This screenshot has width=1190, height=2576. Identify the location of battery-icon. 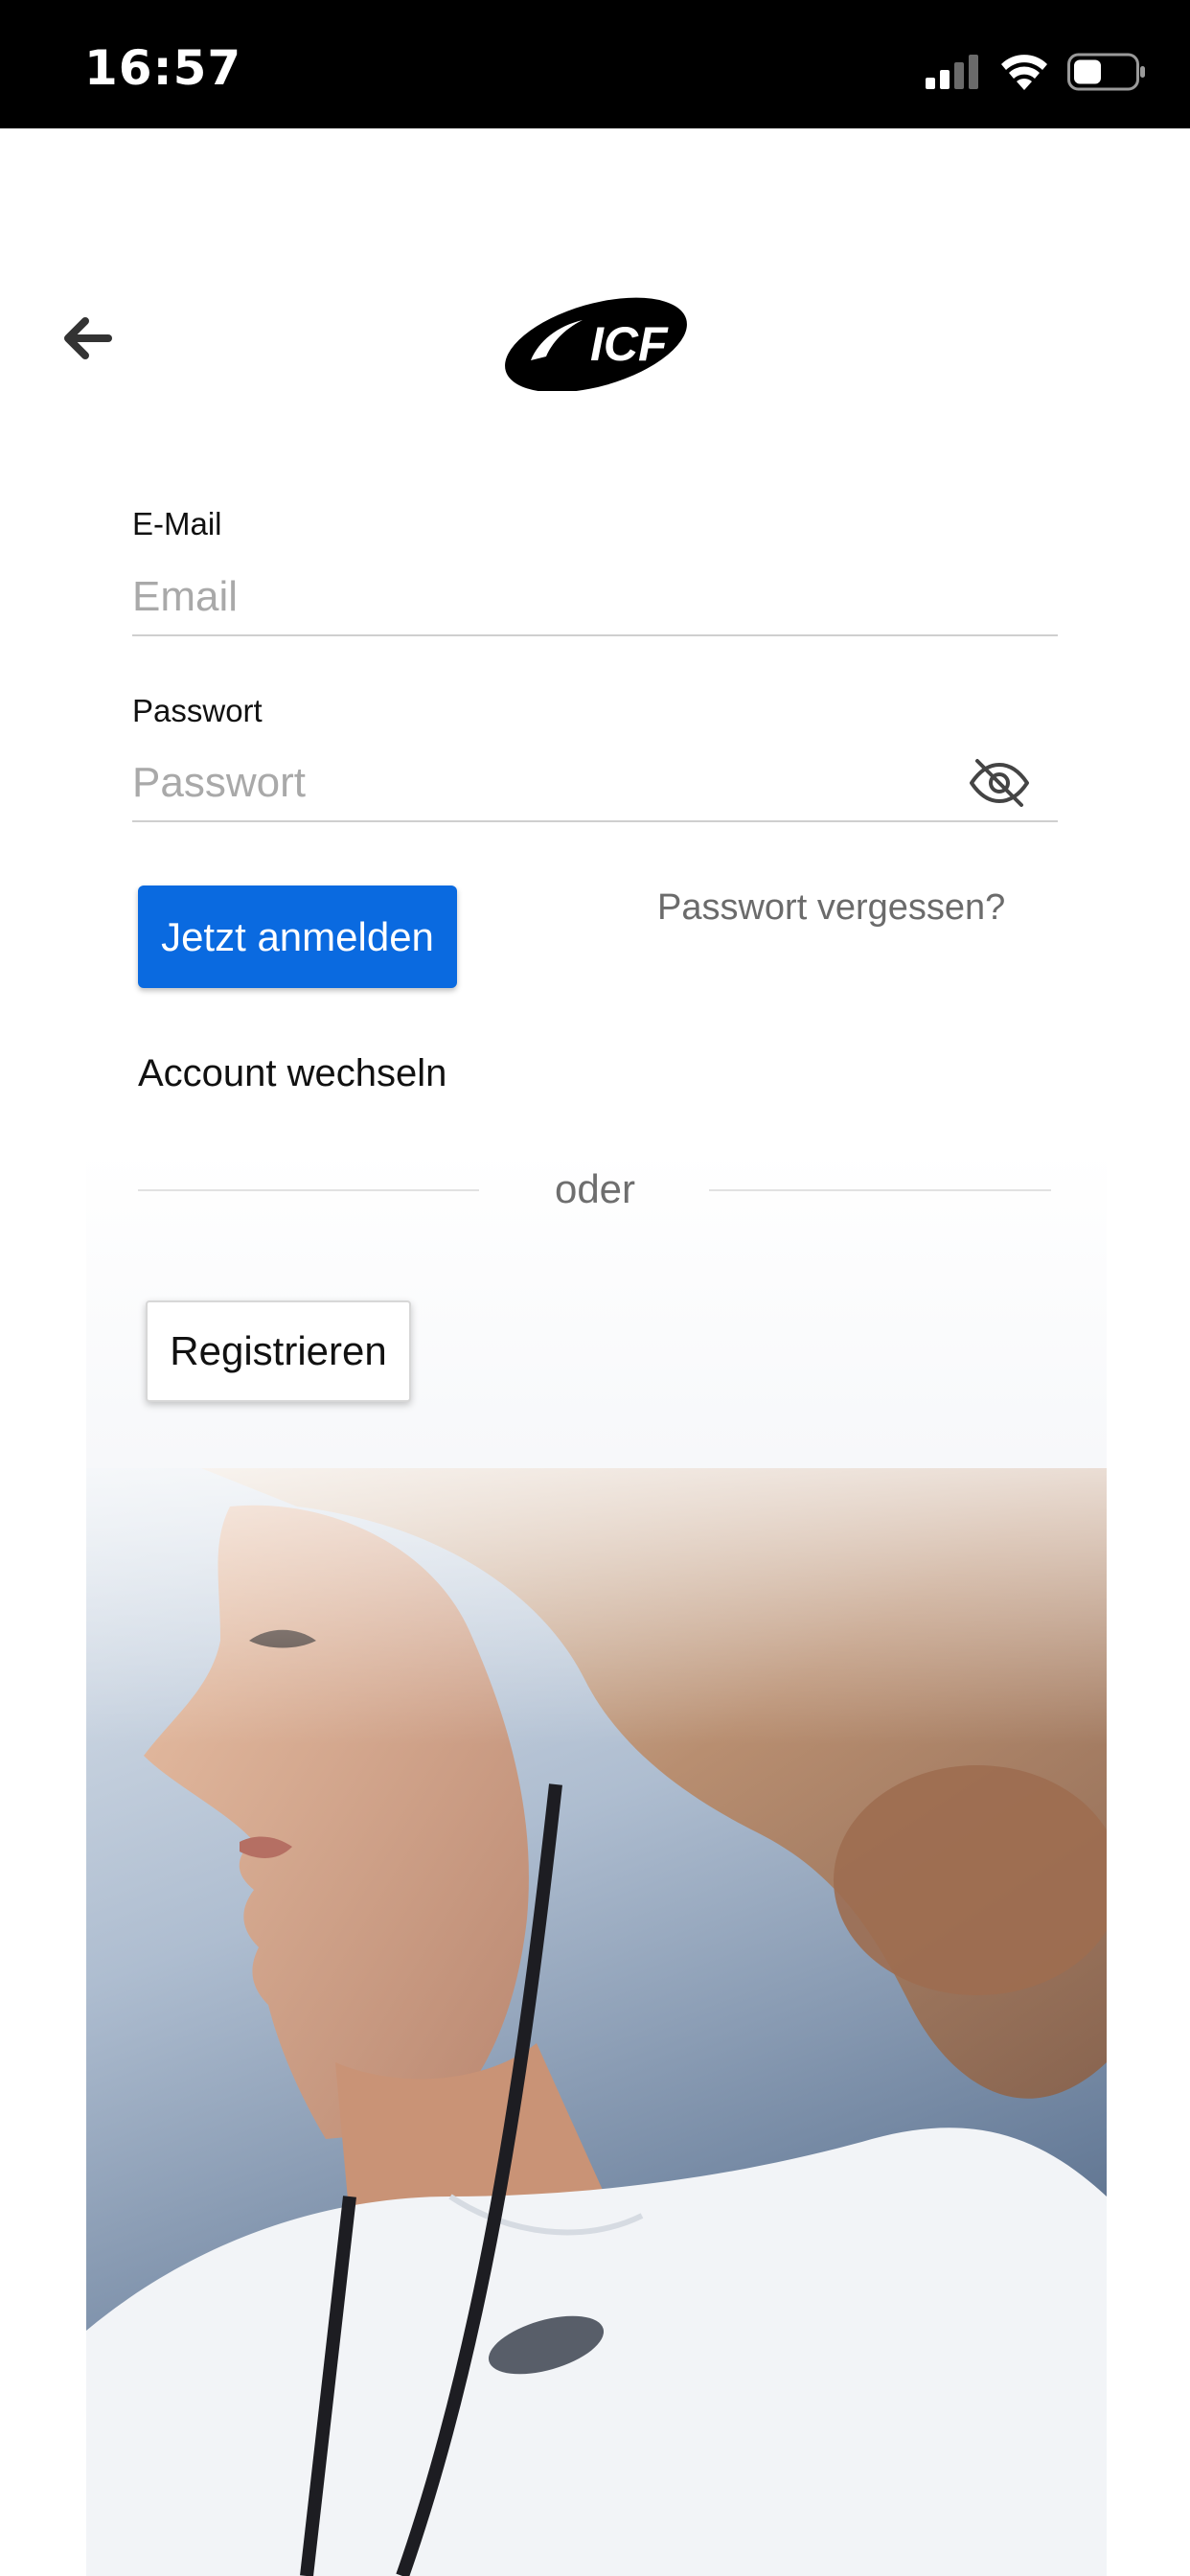
(1106, 72).